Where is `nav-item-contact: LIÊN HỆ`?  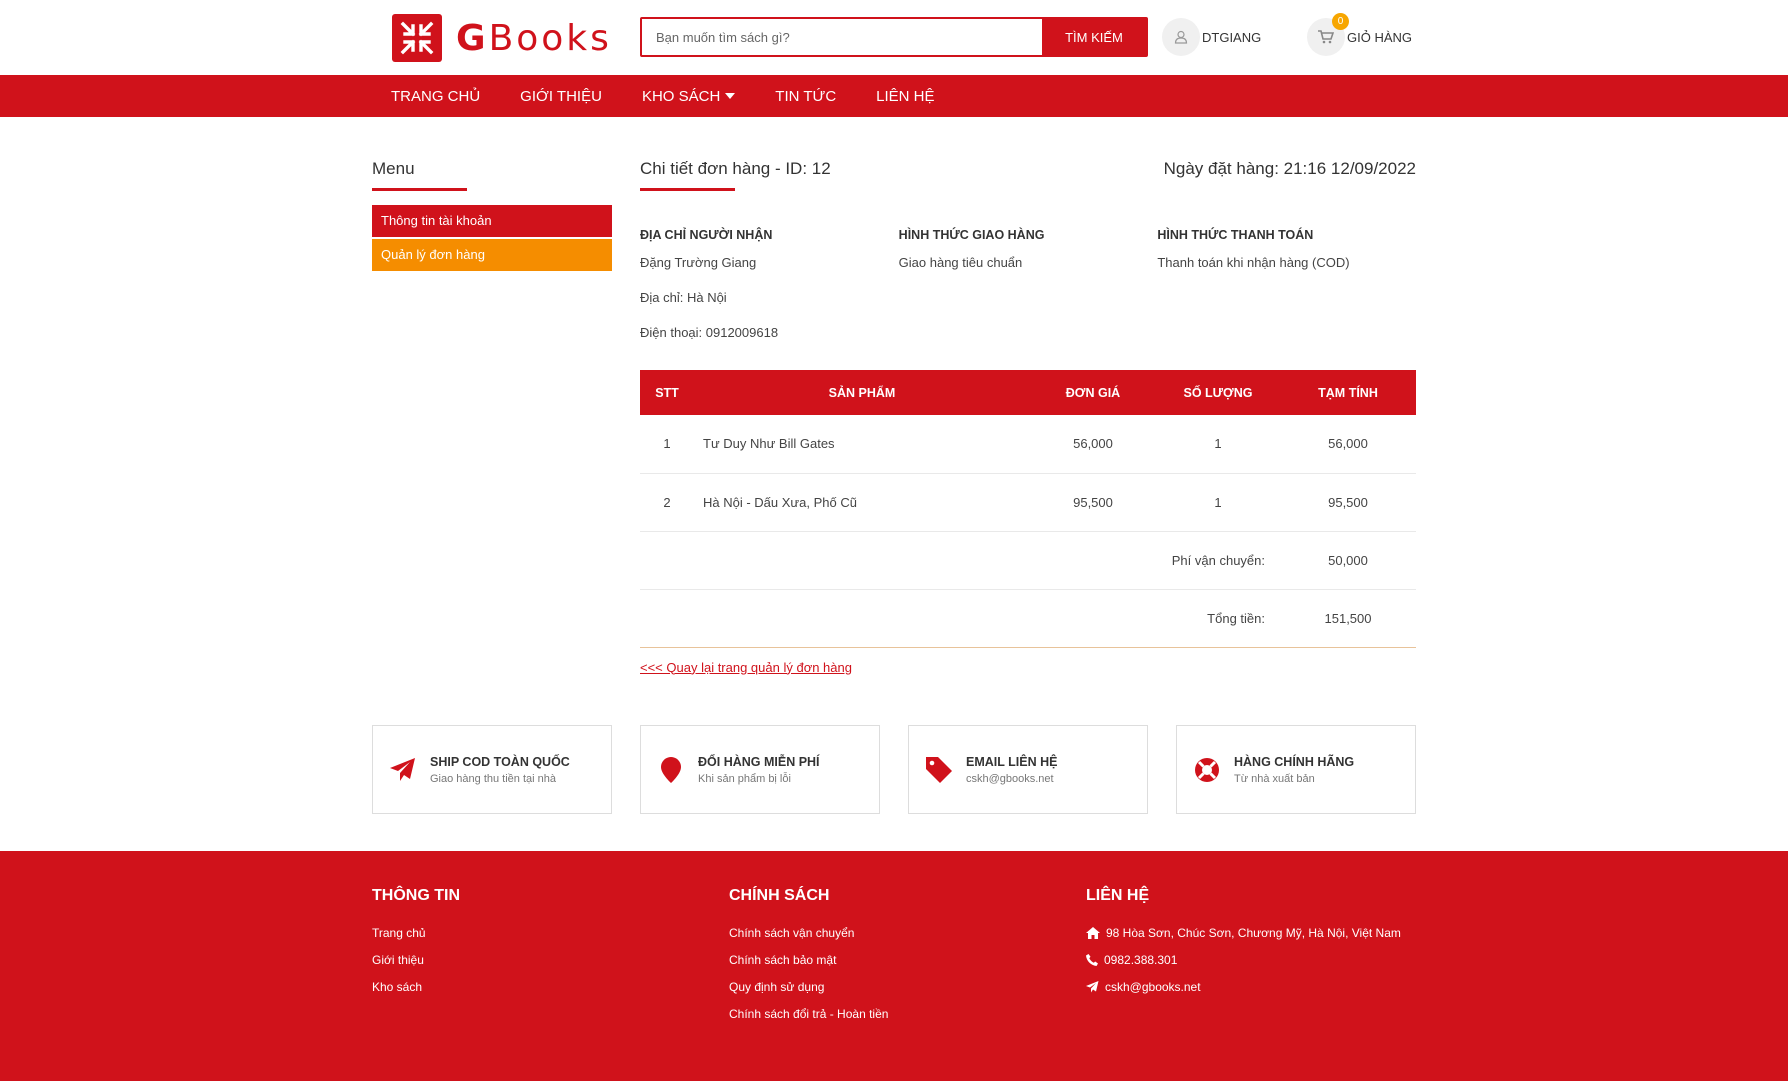 nav-item-contact: LIÊN HỆ is located at coordinates (905, 96).